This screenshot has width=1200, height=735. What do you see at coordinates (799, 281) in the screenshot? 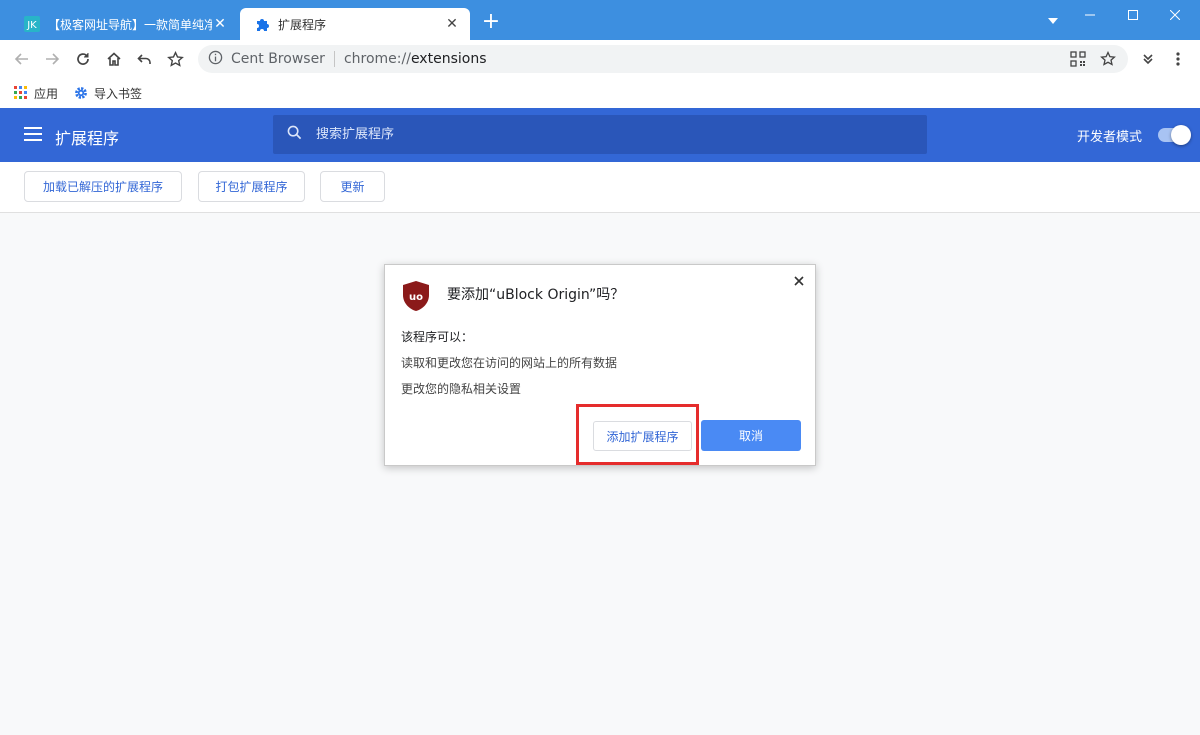
I see `close-icon` at bounding box center [799, 281].